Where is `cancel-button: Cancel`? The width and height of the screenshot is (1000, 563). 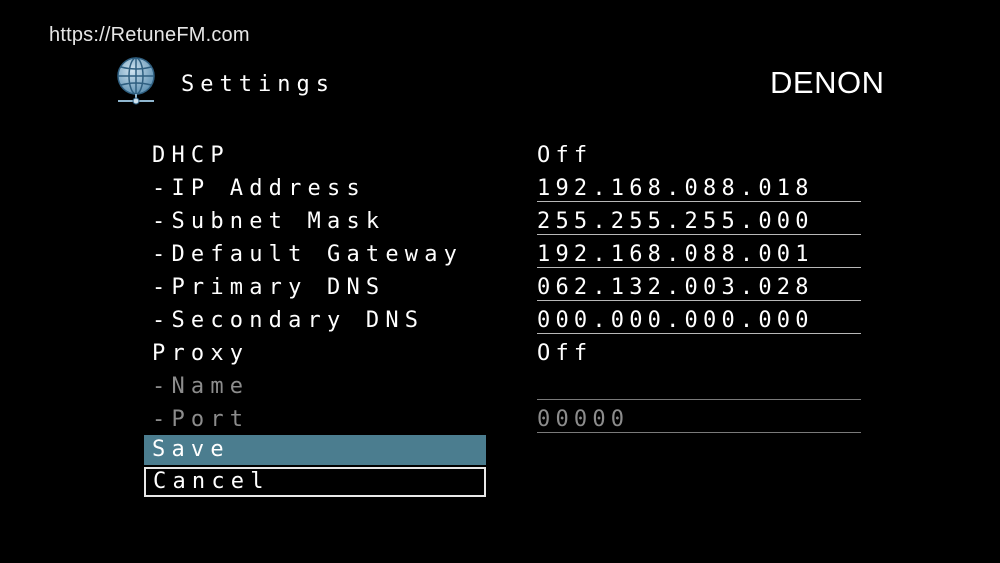 cancel-button: Cancel is located at coordinates (315, 482).